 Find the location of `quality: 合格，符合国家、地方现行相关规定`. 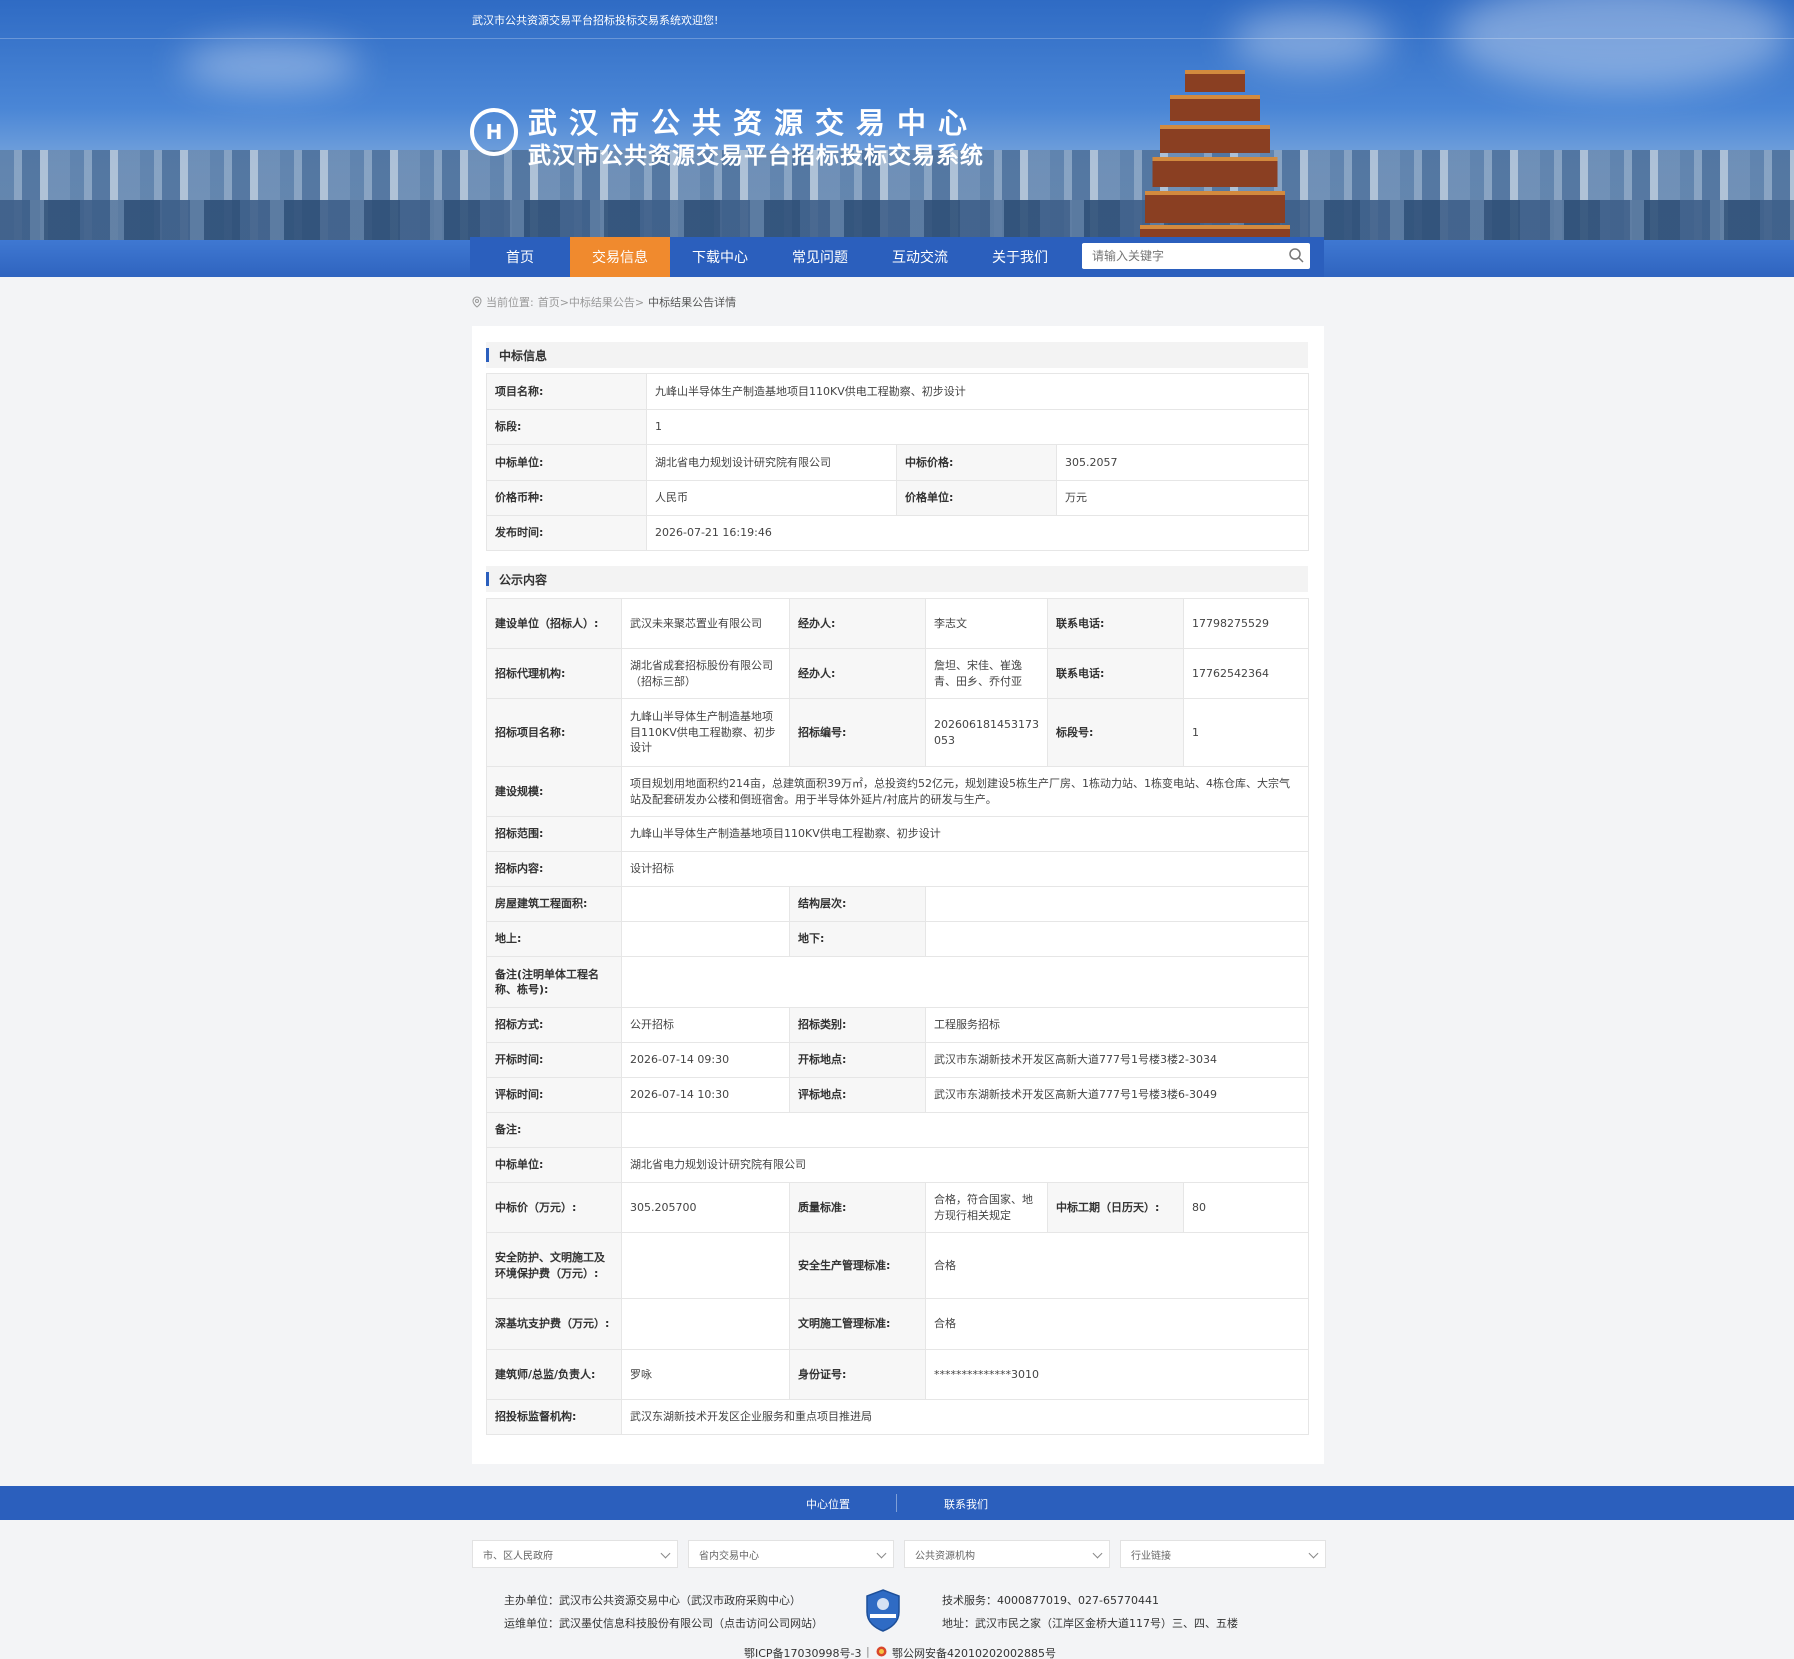

quality: 合格，符合国家、地方现行相关规定 is located at coordinates (986, 1207).